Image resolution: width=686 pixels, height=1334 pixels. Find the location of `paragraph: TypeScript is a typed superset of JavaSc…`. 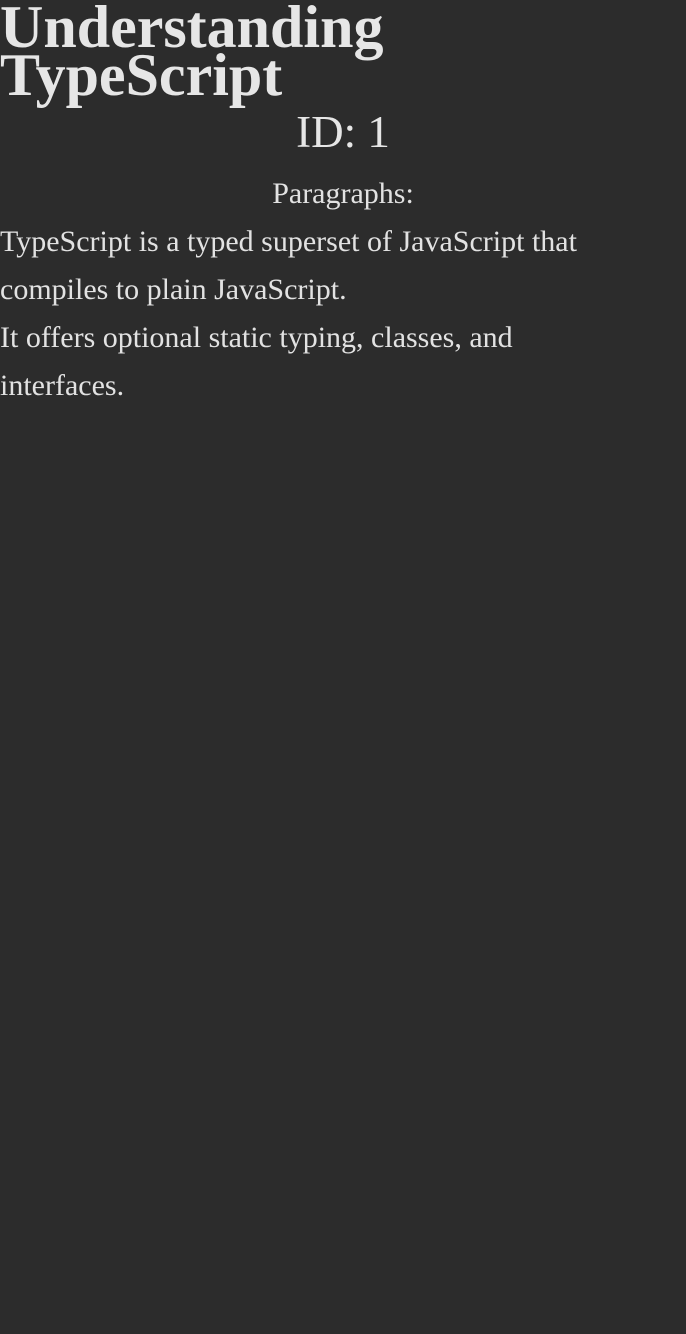

paragraph: TypeScript is a typed superset of JavaSc… is located at coordinates (288, 265).